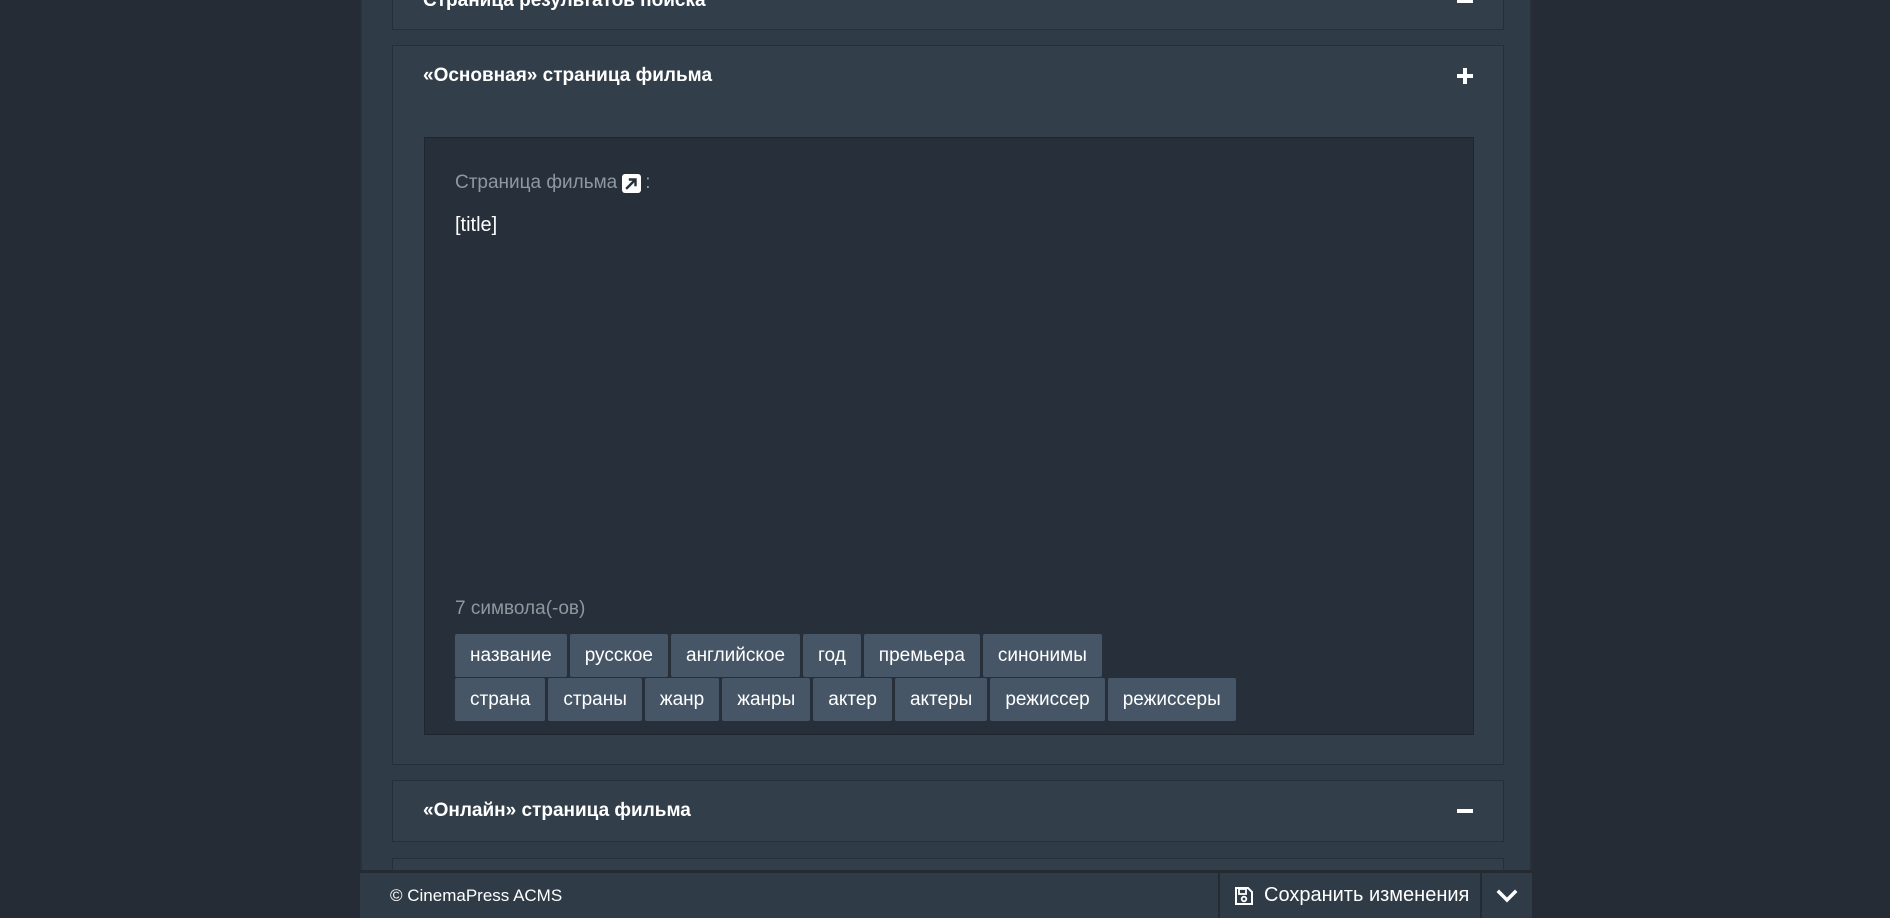 This screenshot has height=918, width=1890. Describe the element at coordinates (648, 182) in the screenshot. I see `field-label-suffix: :` at that location.